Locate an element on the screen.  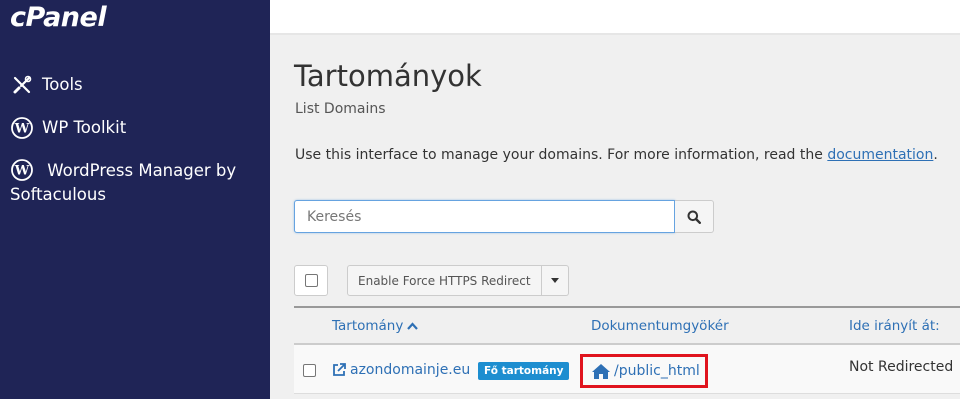
docroot-link: /public_html is located at coordinates (644, 371).